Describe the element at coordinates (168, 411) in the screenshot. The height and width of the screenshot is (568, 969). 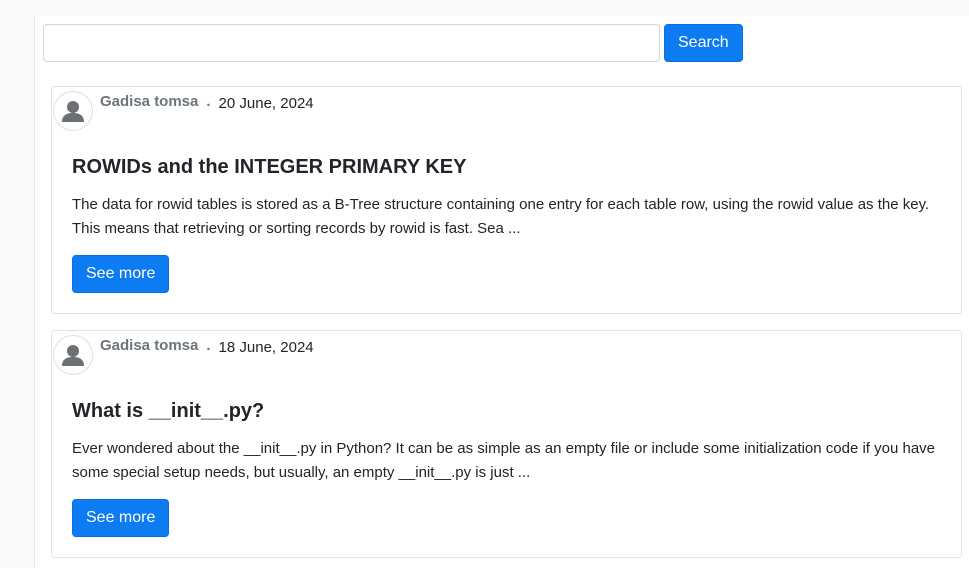
I see `post-title: What is __init__.py?` at that location.